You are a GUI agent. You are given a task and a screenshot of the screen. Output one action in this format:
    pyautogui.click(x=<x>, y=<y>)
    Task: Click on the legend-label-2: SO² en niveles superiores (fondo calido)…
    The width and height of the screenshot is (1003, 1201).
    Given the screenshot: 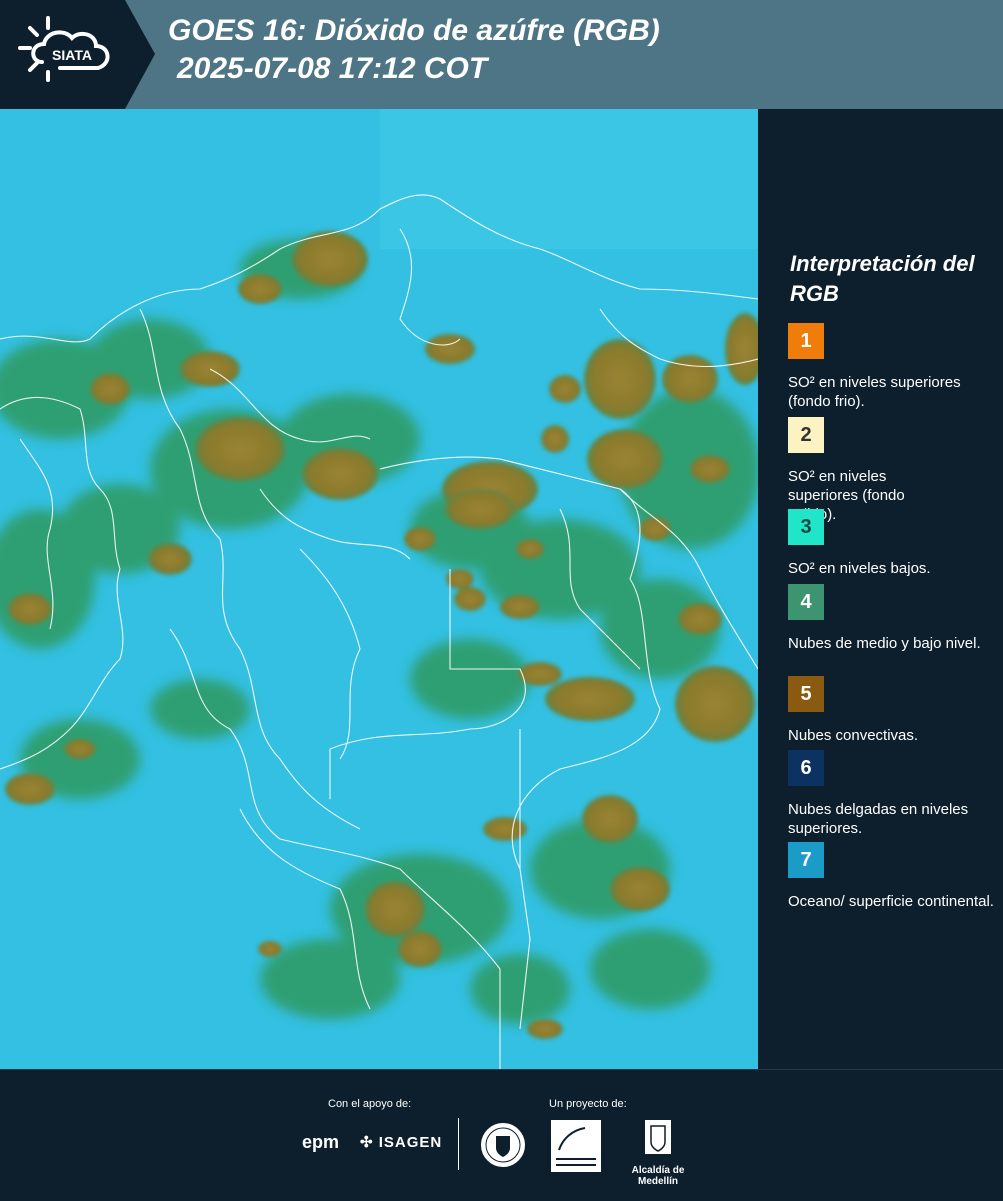 What is the action you would take?
    pyautogui.click(x=846, y=495)
    